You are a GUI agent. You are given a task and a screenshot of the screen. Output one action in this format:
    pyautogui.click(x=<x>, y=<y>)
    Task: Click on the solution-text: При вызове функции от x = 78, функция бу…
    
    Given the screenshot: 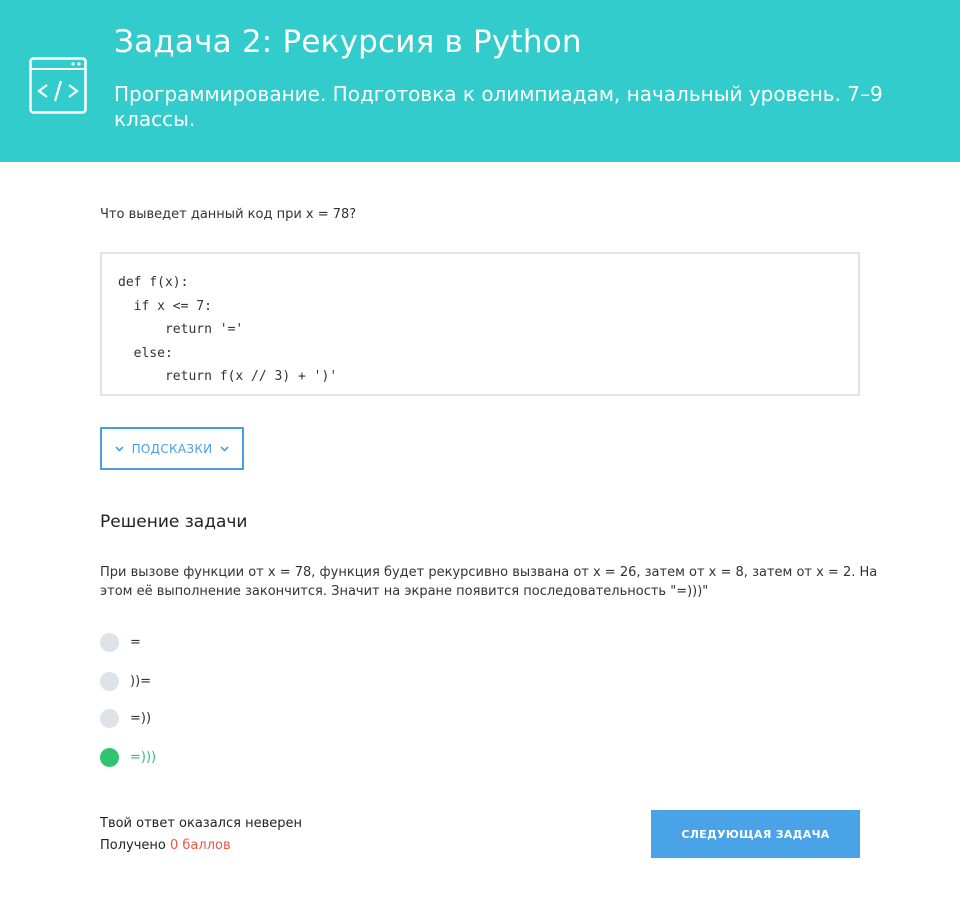 What is the action you would take?
    pyautogui.click(x=489, y=582)
    